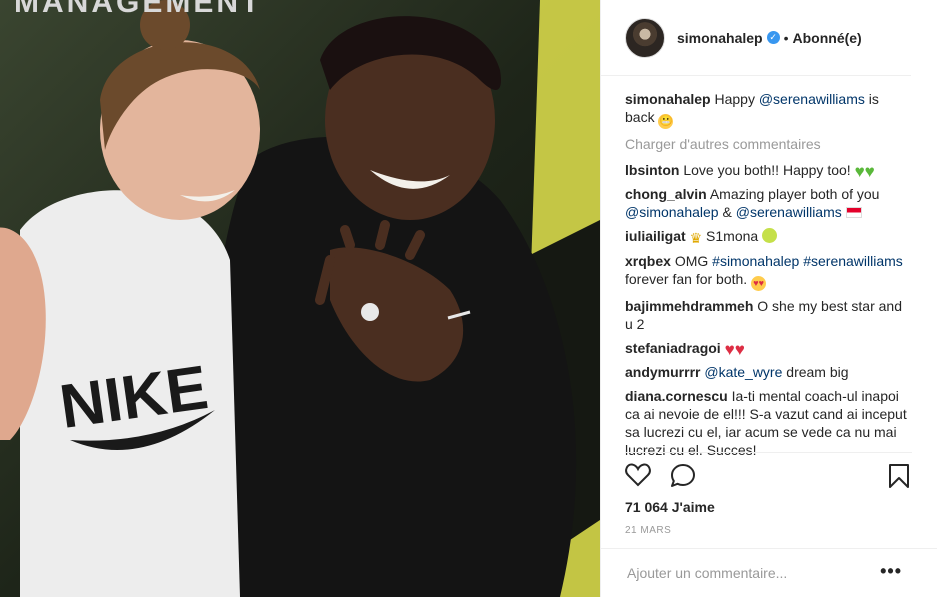  I want to click on comment-icon, so click(683, 476).